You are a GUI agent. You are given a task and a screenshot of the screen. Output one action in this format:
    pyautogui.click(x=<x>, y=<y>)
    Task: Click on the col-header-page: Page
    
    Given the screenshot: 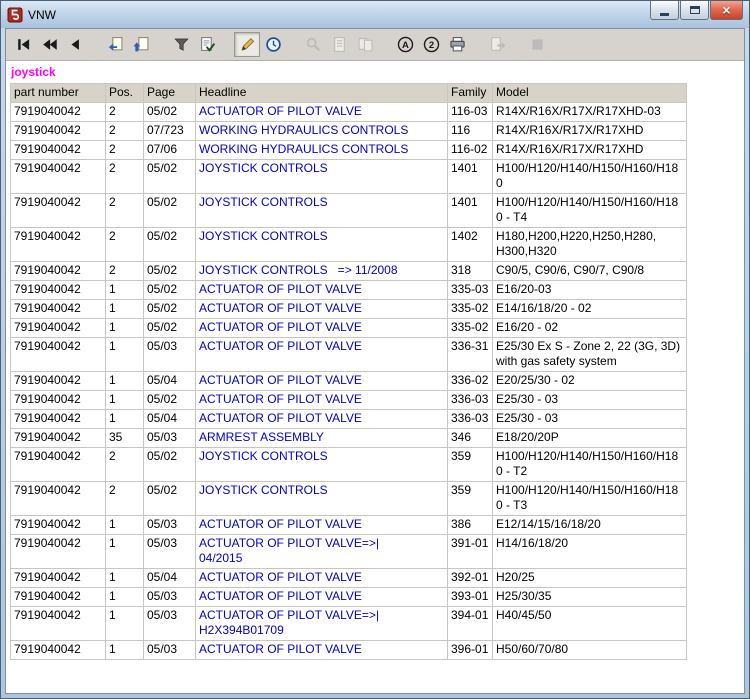 What is the action you would take?
    pyautogui.click(x=169, y=93)
    